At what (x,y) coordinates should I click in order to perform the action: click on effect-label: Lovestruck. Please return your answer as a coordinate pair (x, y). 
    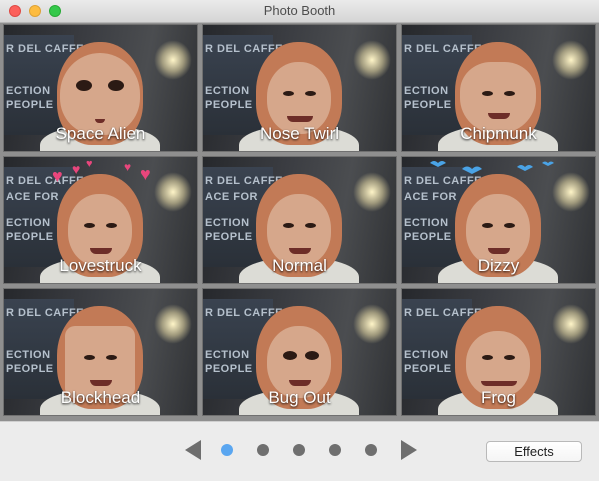
    Looking at the image, I should click on (100, 265).